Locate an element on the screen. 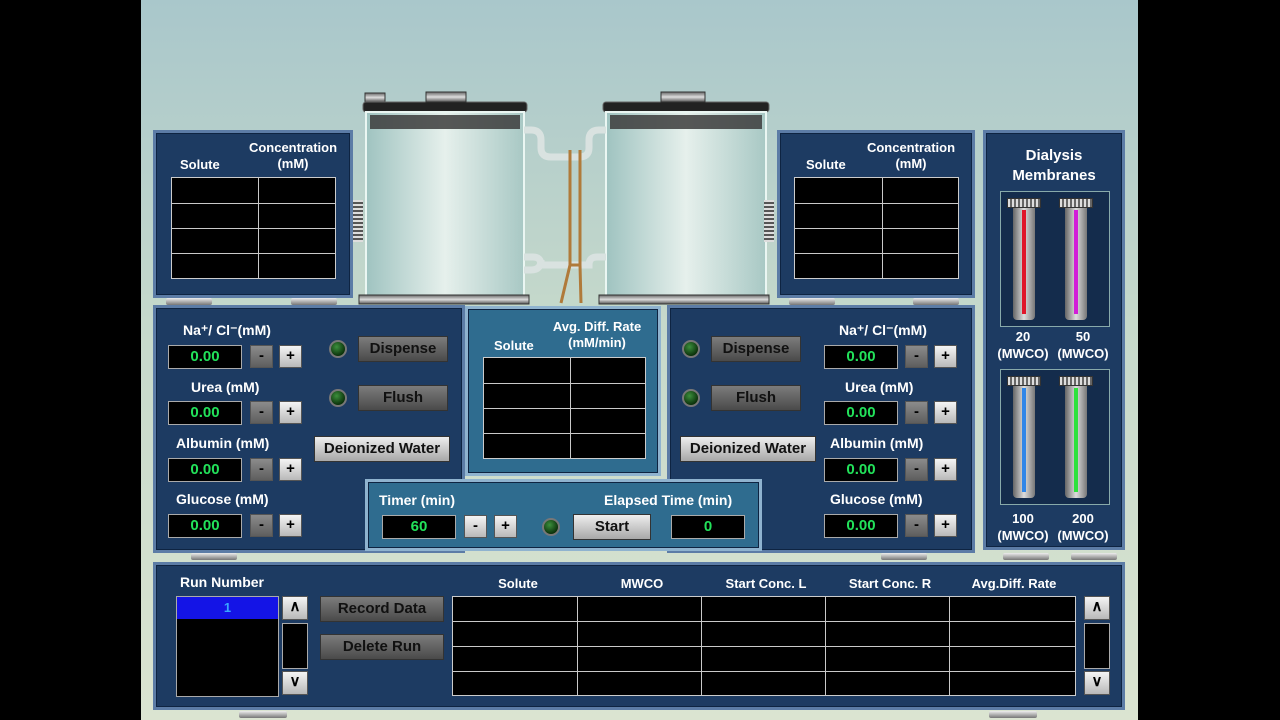  right-na-plus-button: + is located at coordinates (945, 356).